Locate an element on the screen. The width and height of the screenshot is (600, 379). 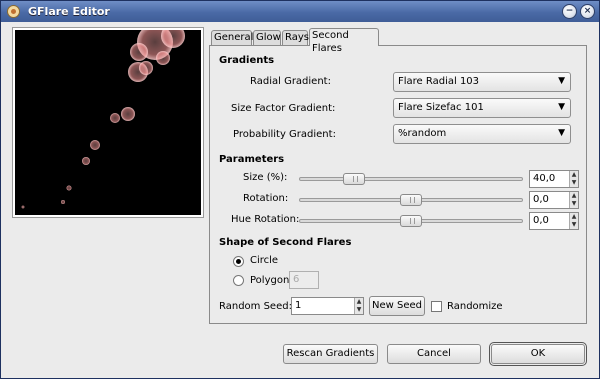
rotation-slider-handle is located at coordinates (411, 200).